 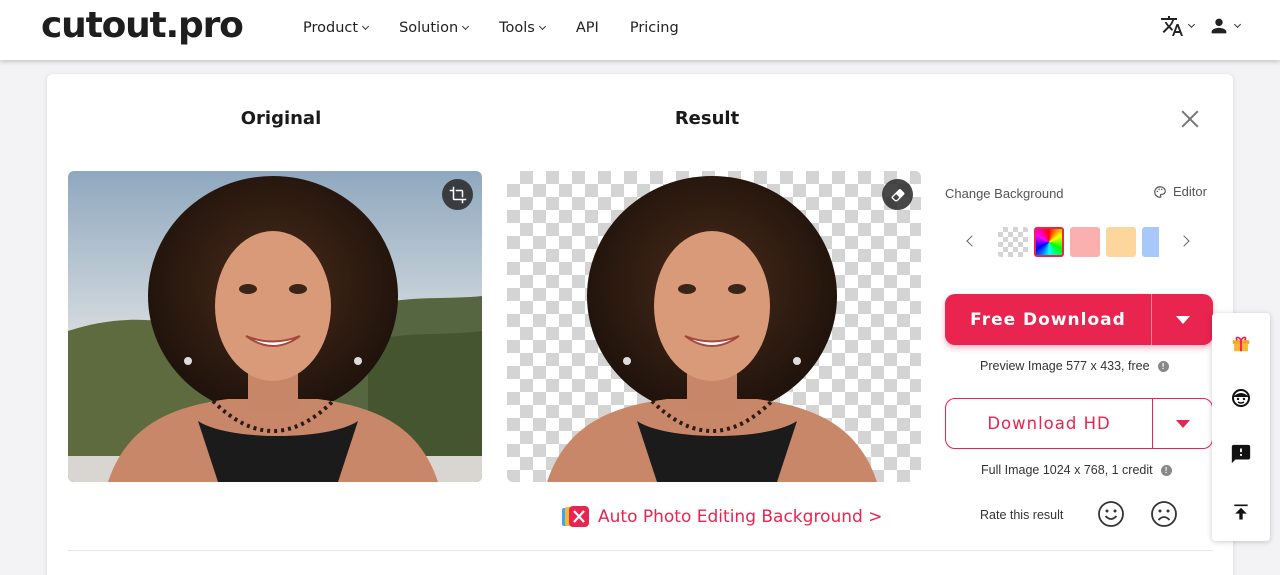 What do you see at coordinates (1172, 26) in the screenshot?
I see `translate-icon` at bounding box center [1172, 26].